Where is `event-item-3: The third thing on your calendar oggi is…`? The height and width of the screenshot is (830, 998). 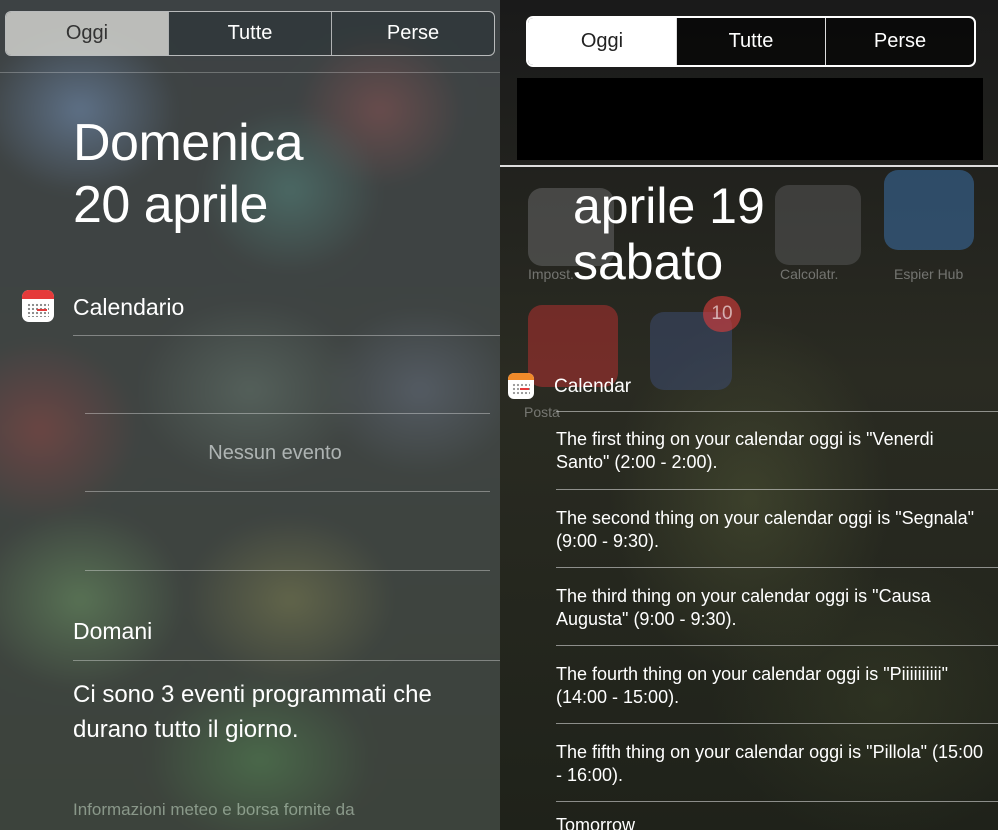 event-item-3: The third thing on your calendar oggi is… is located at coordinates (774, 608).